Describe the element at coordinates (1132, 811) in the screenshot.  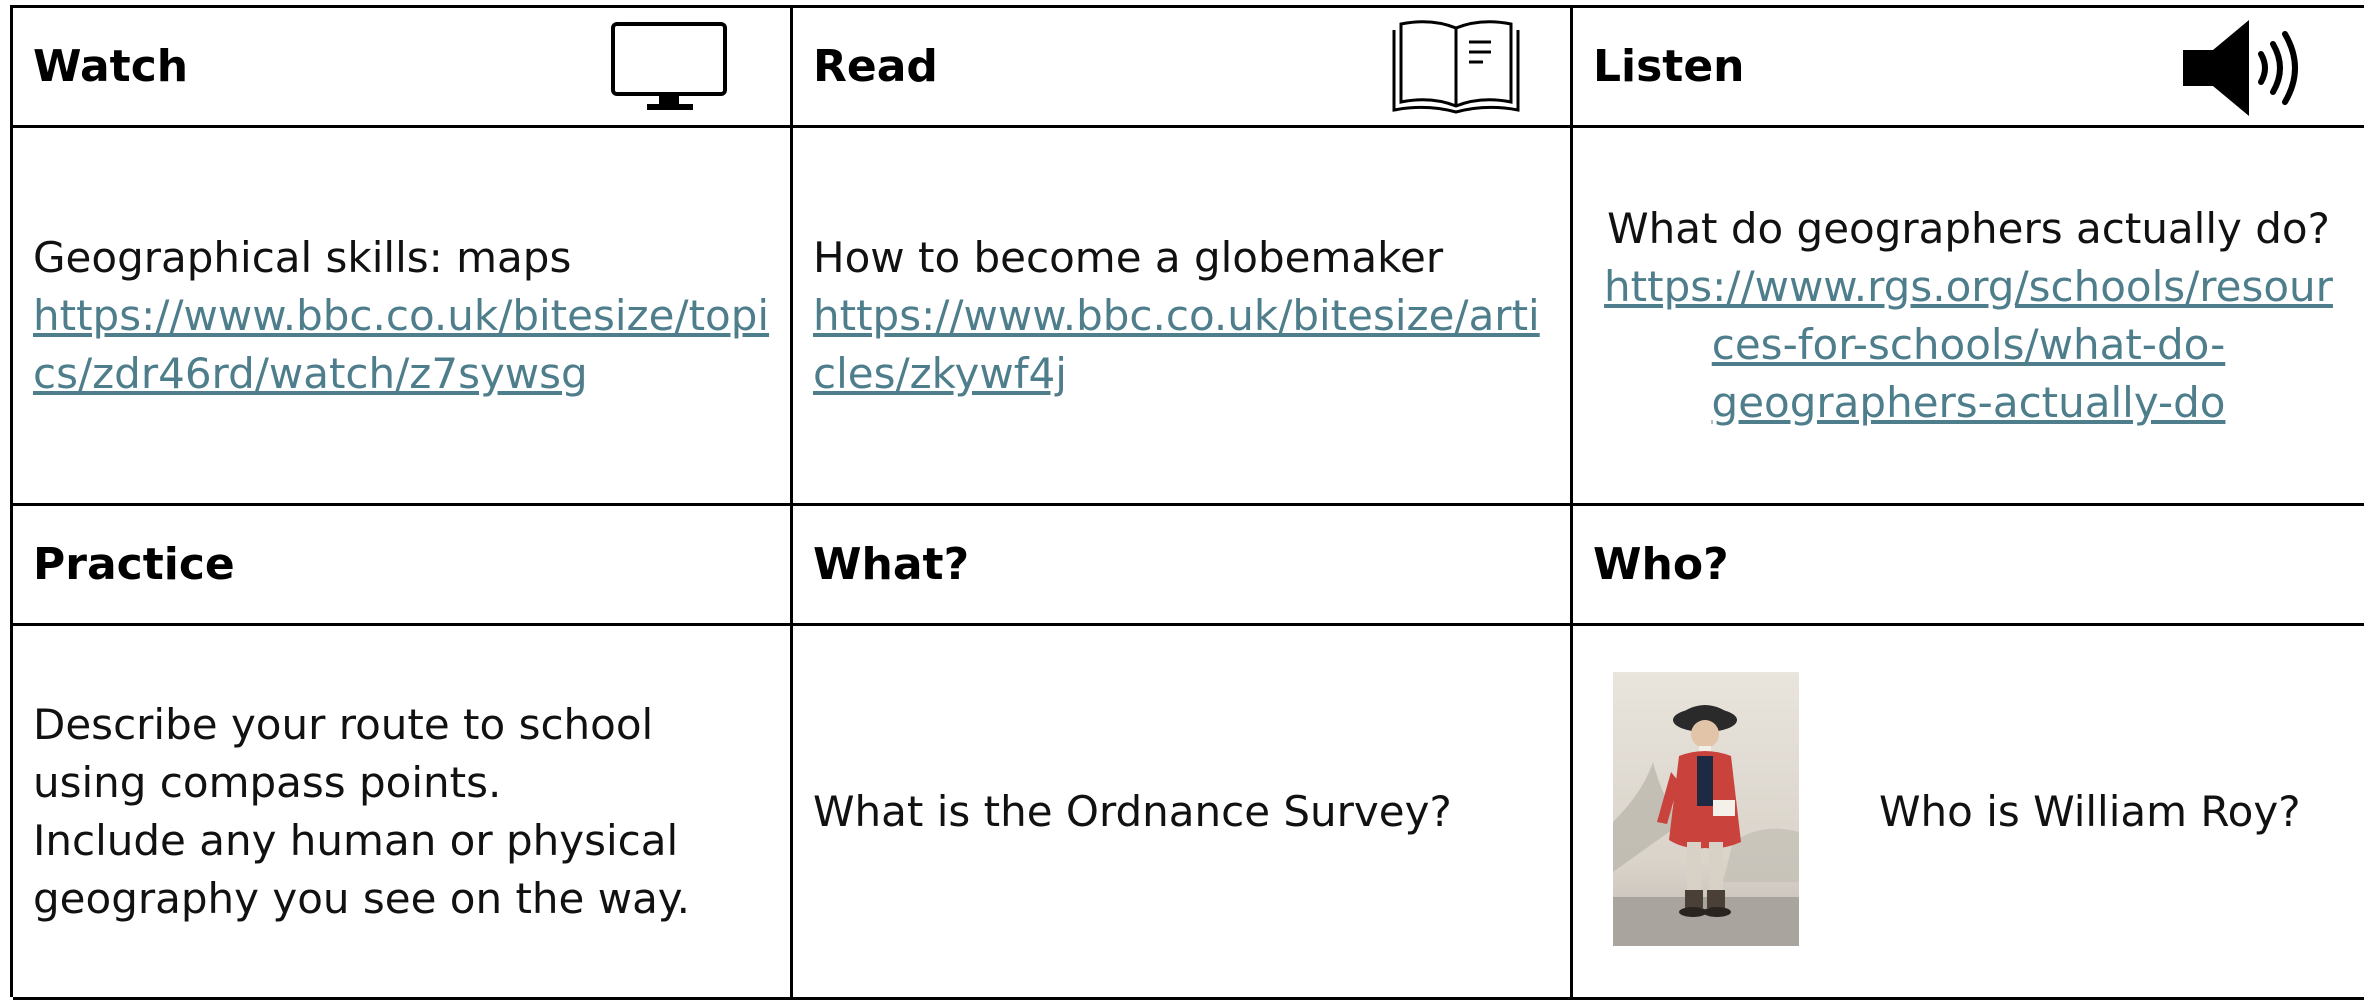
I see `what-text: What is the Ordnance Survey?` at that location.